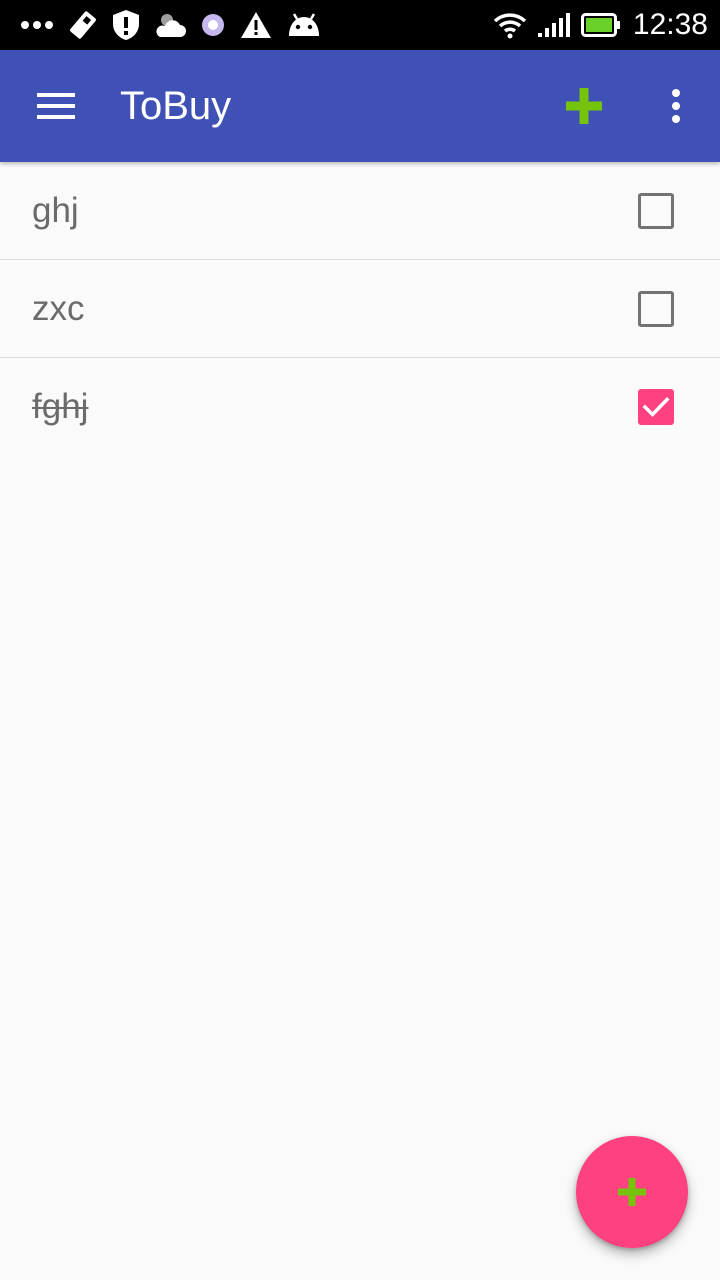 The width and height of the screenshot is (720, 1280). Describe the element at coordinates (58, 308) in the screenshot. I see `item-label: zxc` at that location.